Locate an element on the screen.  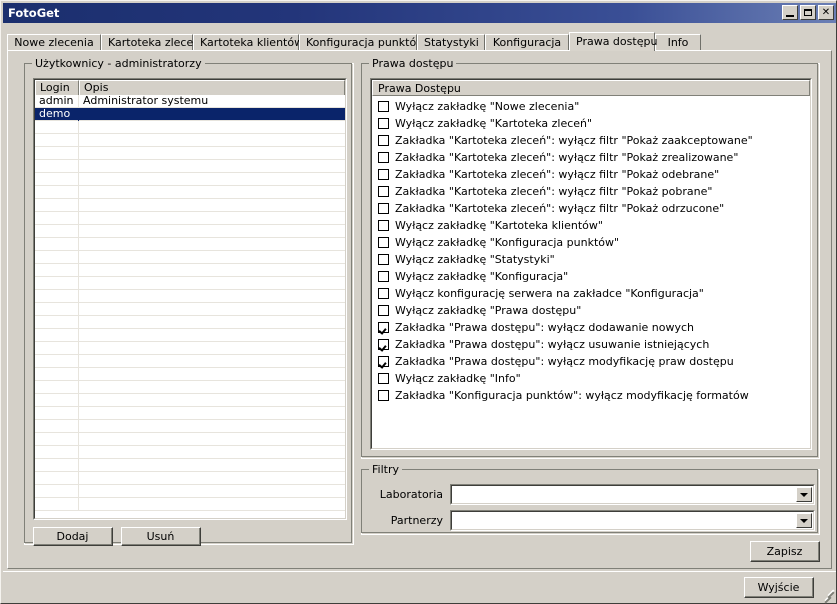
right-item-row: Wyłącz zakładkę "Statystyki" is located at coordinates (591, 259).